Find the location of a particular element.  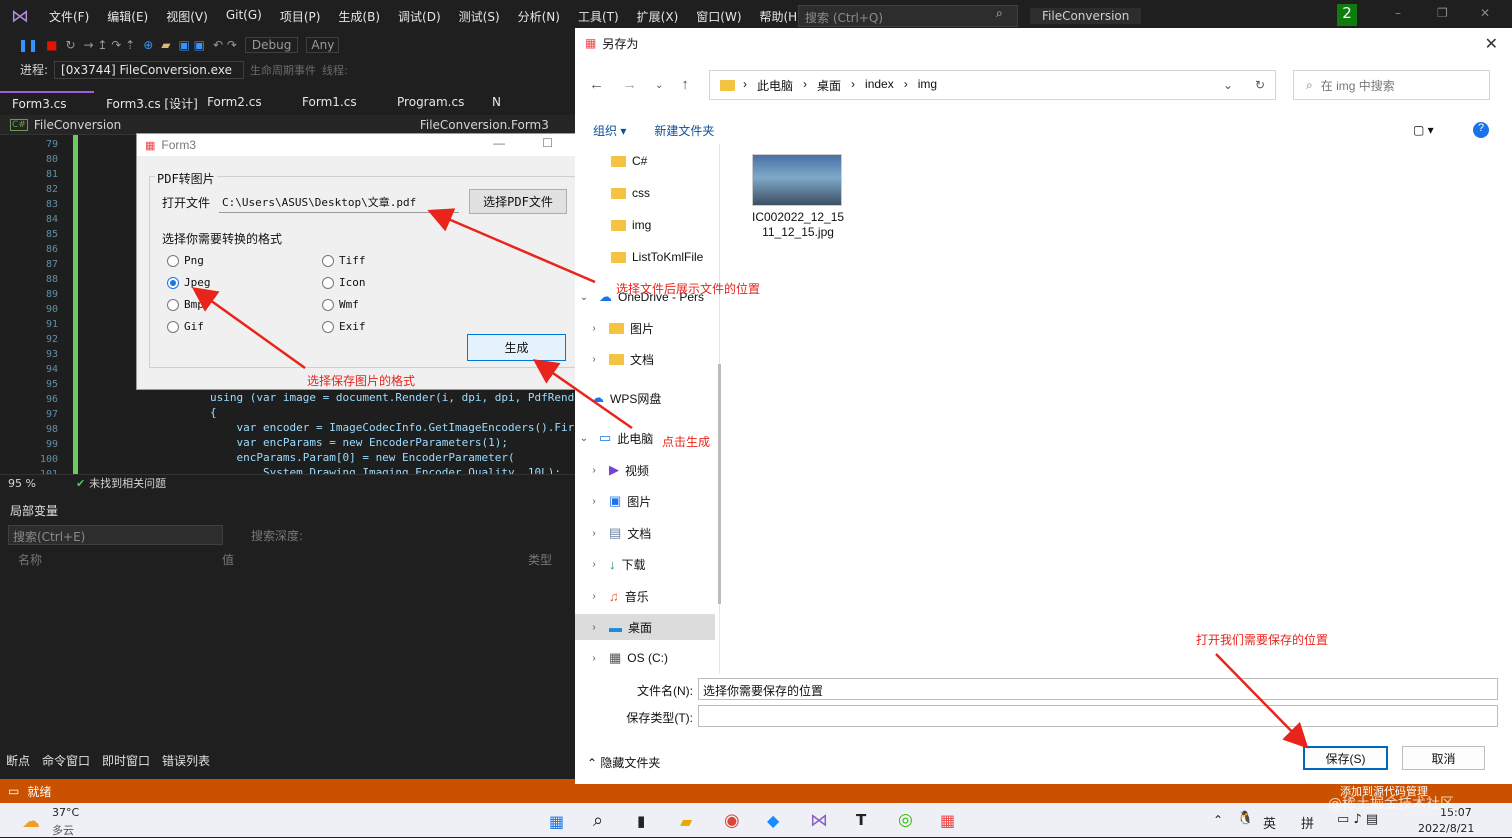

arrow-save is located at coordinates (1262, 701).